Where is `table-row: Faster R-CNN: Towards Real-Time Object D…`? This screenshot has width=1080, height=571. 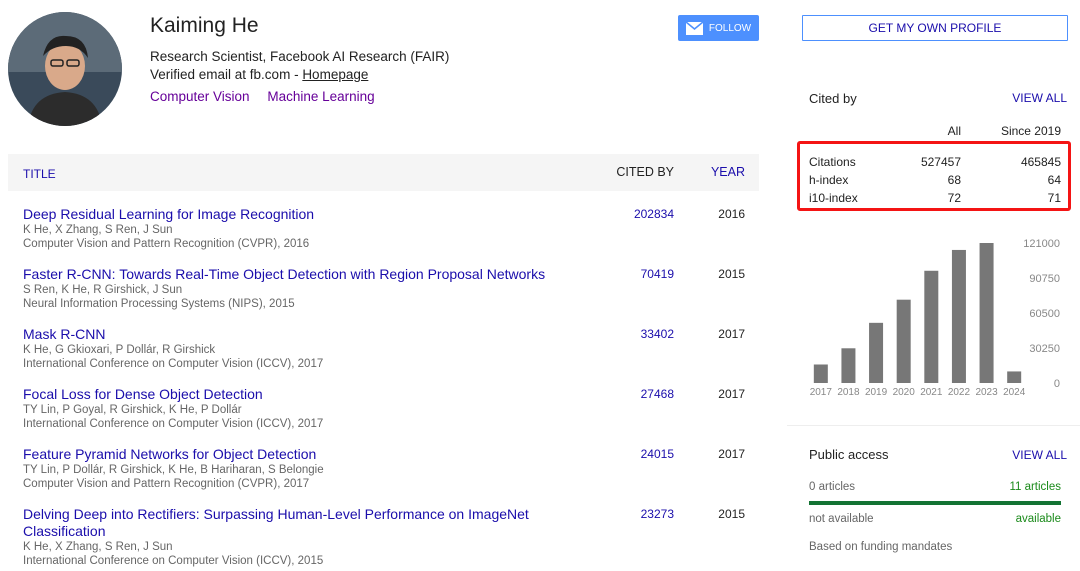 table-row: Faster R-CNN: Towards Real-Time Object D… is located at coordinates (391, 288).